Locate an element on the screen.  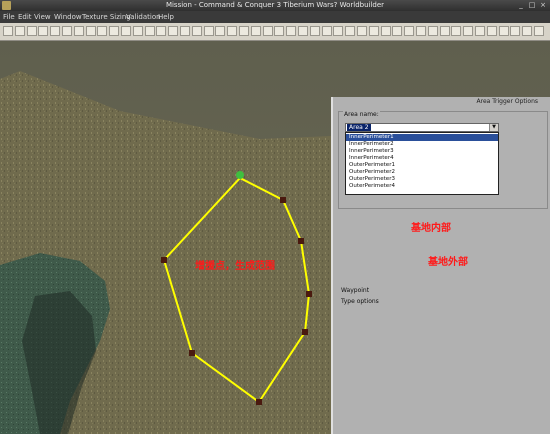
maximize-button: □ is located at coordinates (532, 5).